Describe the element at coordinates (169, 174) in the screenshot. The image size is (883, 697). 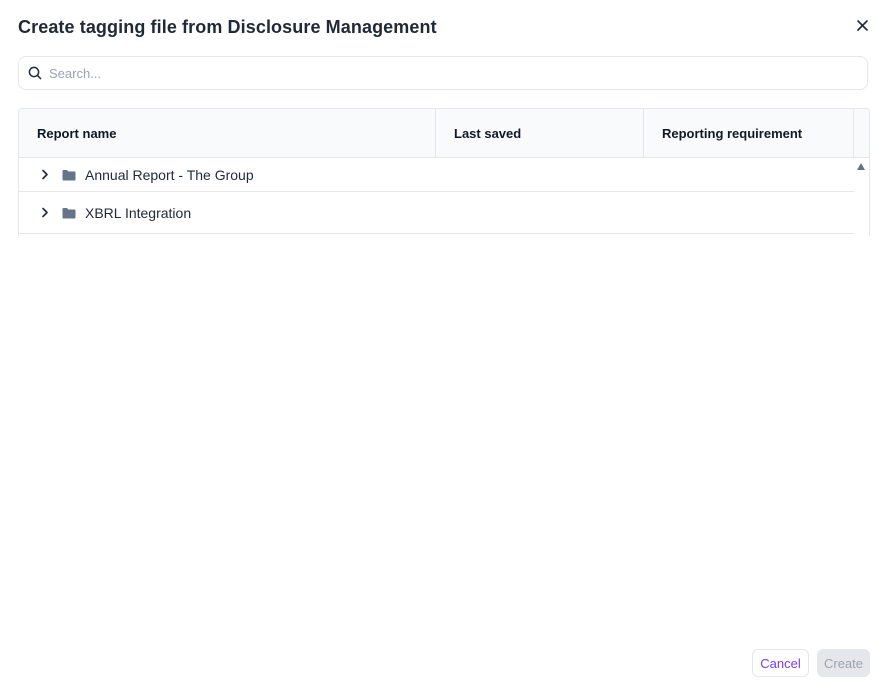
I see `report-name: Annual Report - The Group` at that location.